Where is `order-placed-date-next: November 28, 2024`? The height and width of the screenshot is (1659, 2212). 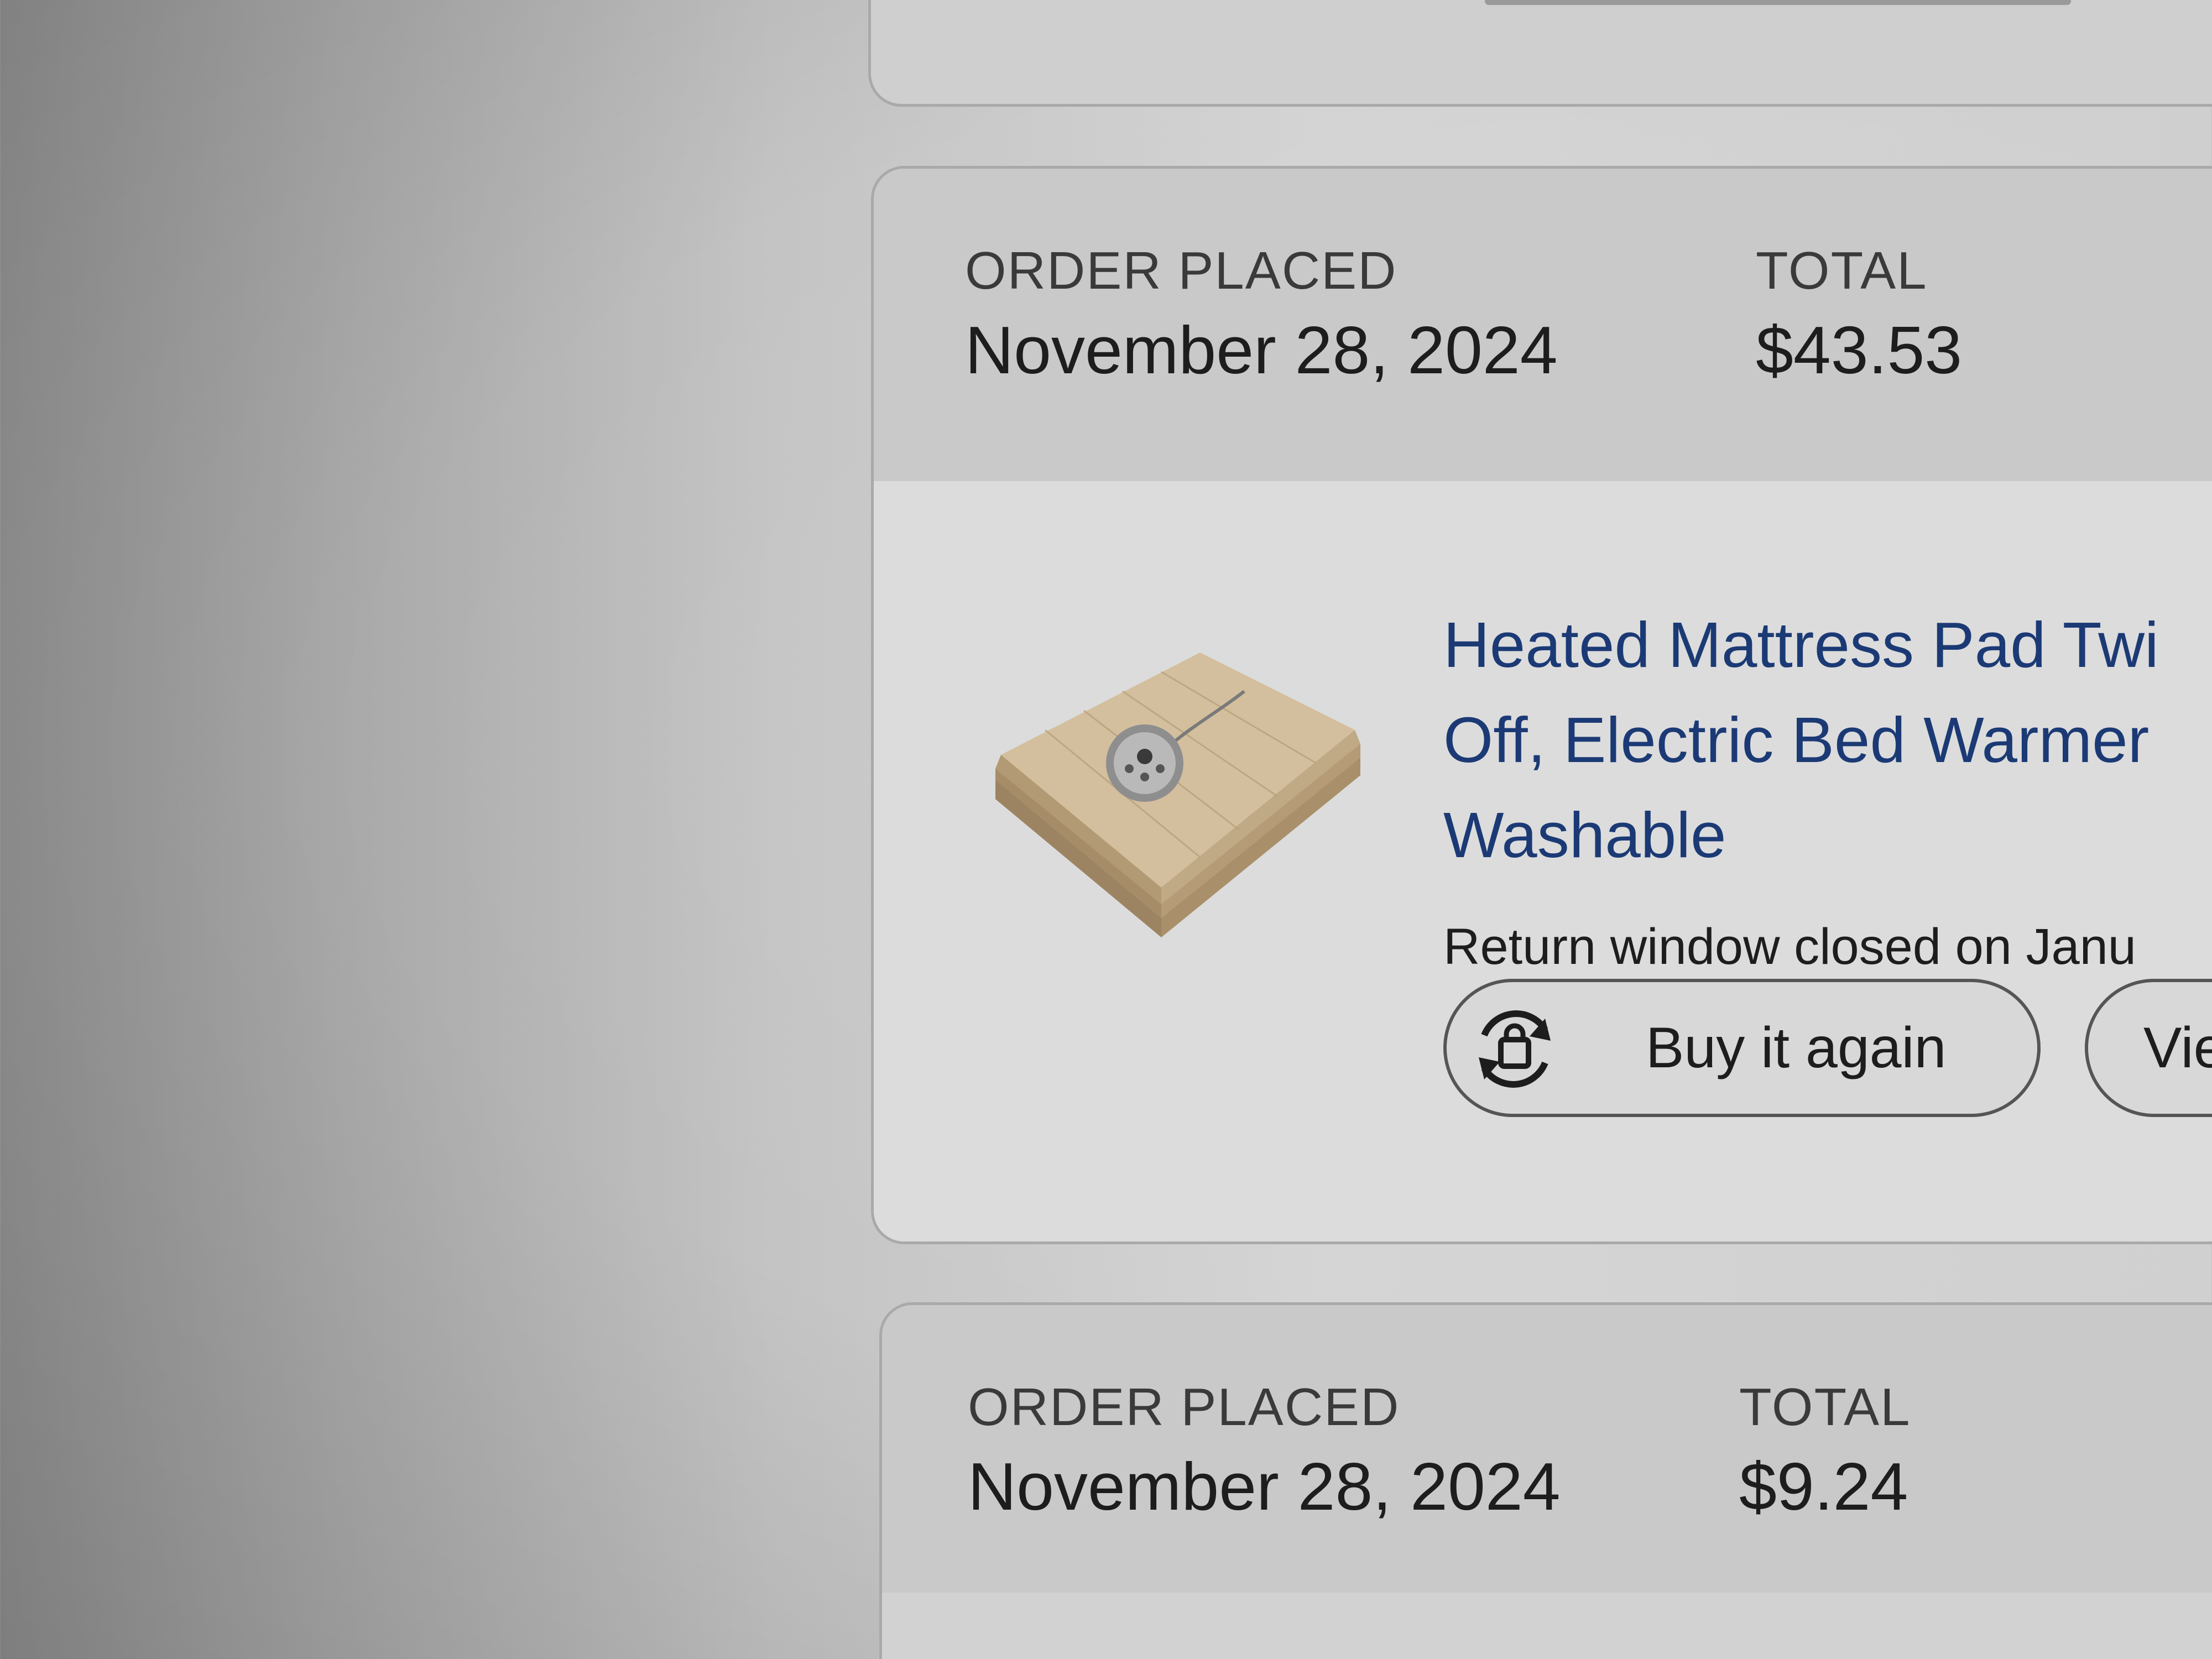
order-placed-date-next: November 28, 2024 is located at coordinates (1265, 1486).